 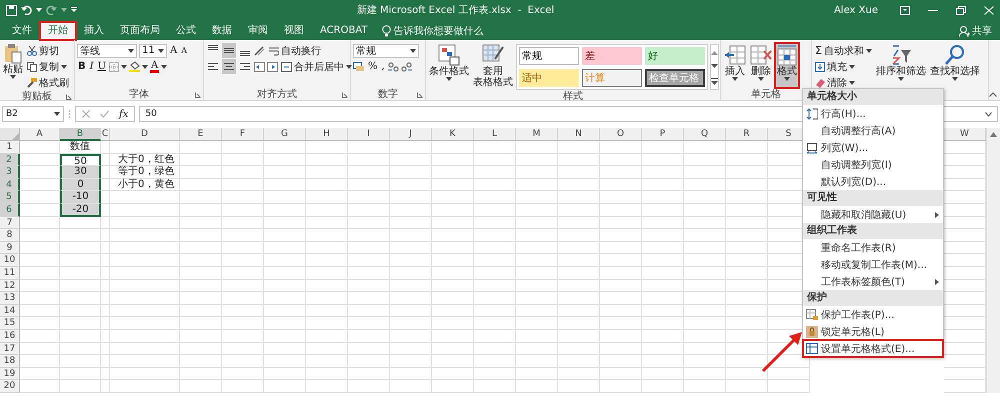 What do you see at coordinates (173, 50) in the screenshot?
I see `grow-font-button: A` at bounding box center [173, 50].